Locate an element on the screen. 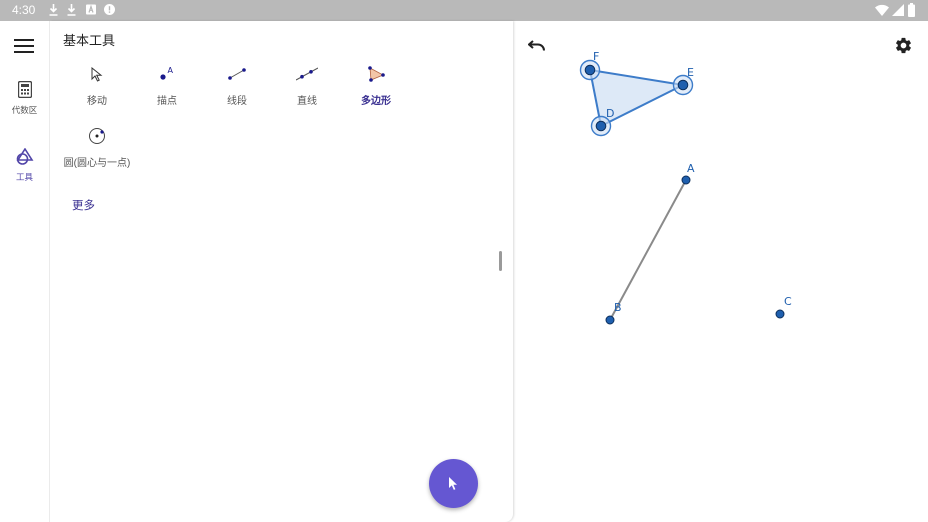  geometry-layer: A B C D E F is located at coordinates (685, 187).